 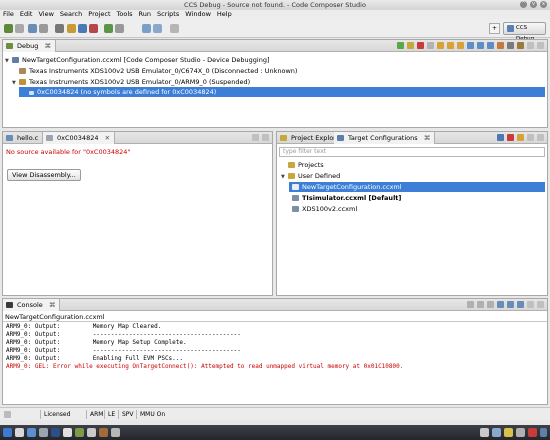 I want to click on menu-search: Search, so click(x=71, y=14).